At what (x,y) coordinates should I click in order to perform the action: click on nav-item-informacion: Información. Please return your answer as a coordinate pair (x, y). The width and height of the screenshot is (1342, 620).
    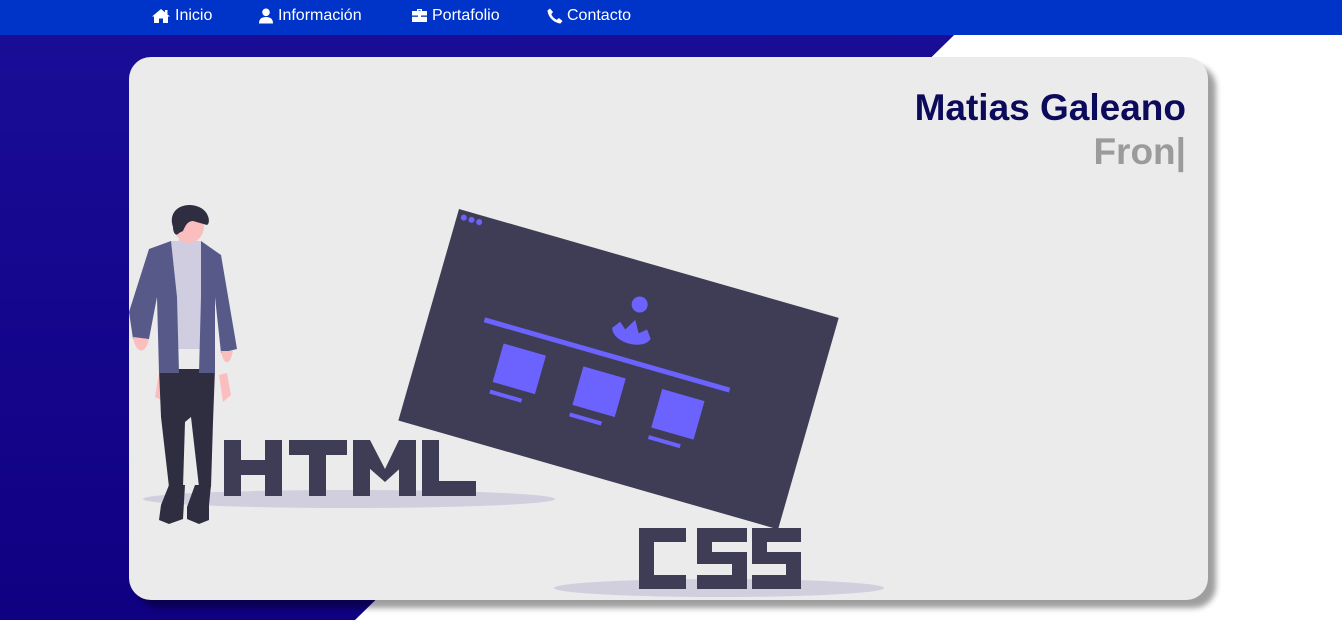
    Looking at the image, I should click on (310, 15).